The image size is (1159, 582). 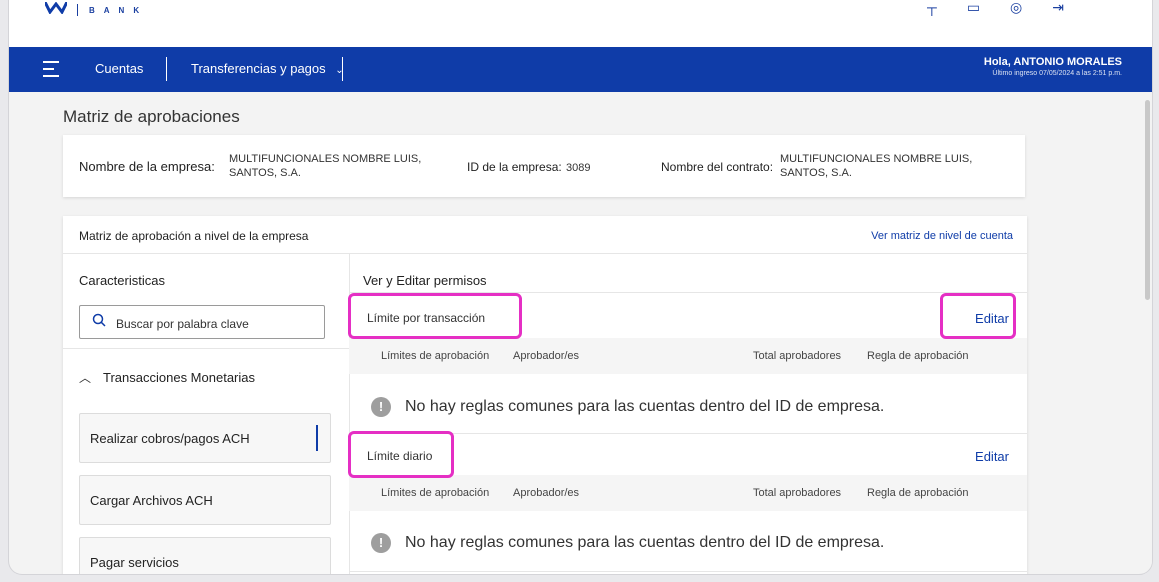 What do you see at coordinates (992, 456) in the screenshot?
I see `edit-daily-link: Editar` at bounding box center [992, 456].